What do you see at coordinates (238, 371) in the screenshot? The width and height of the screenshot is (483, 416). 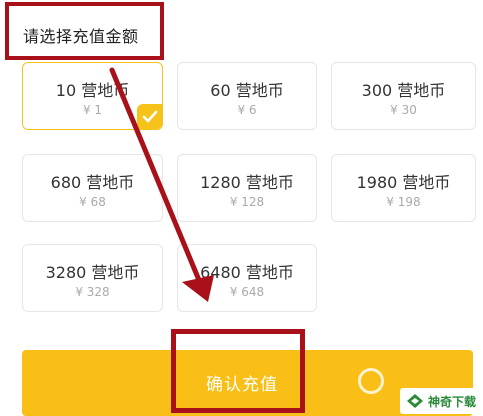 I see `confirm-annotation-box` at bounding box center [238, 371].